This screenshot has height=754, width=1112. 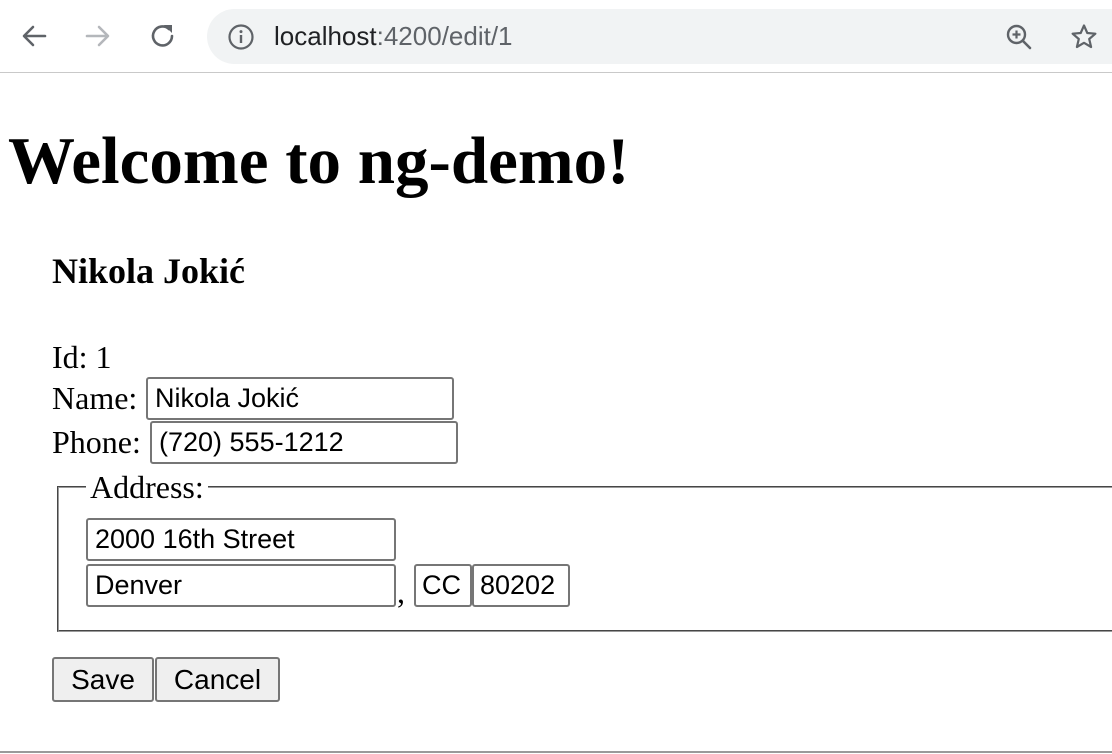 I want to click on forward-arrow-icon, so click(x=98, y=36).